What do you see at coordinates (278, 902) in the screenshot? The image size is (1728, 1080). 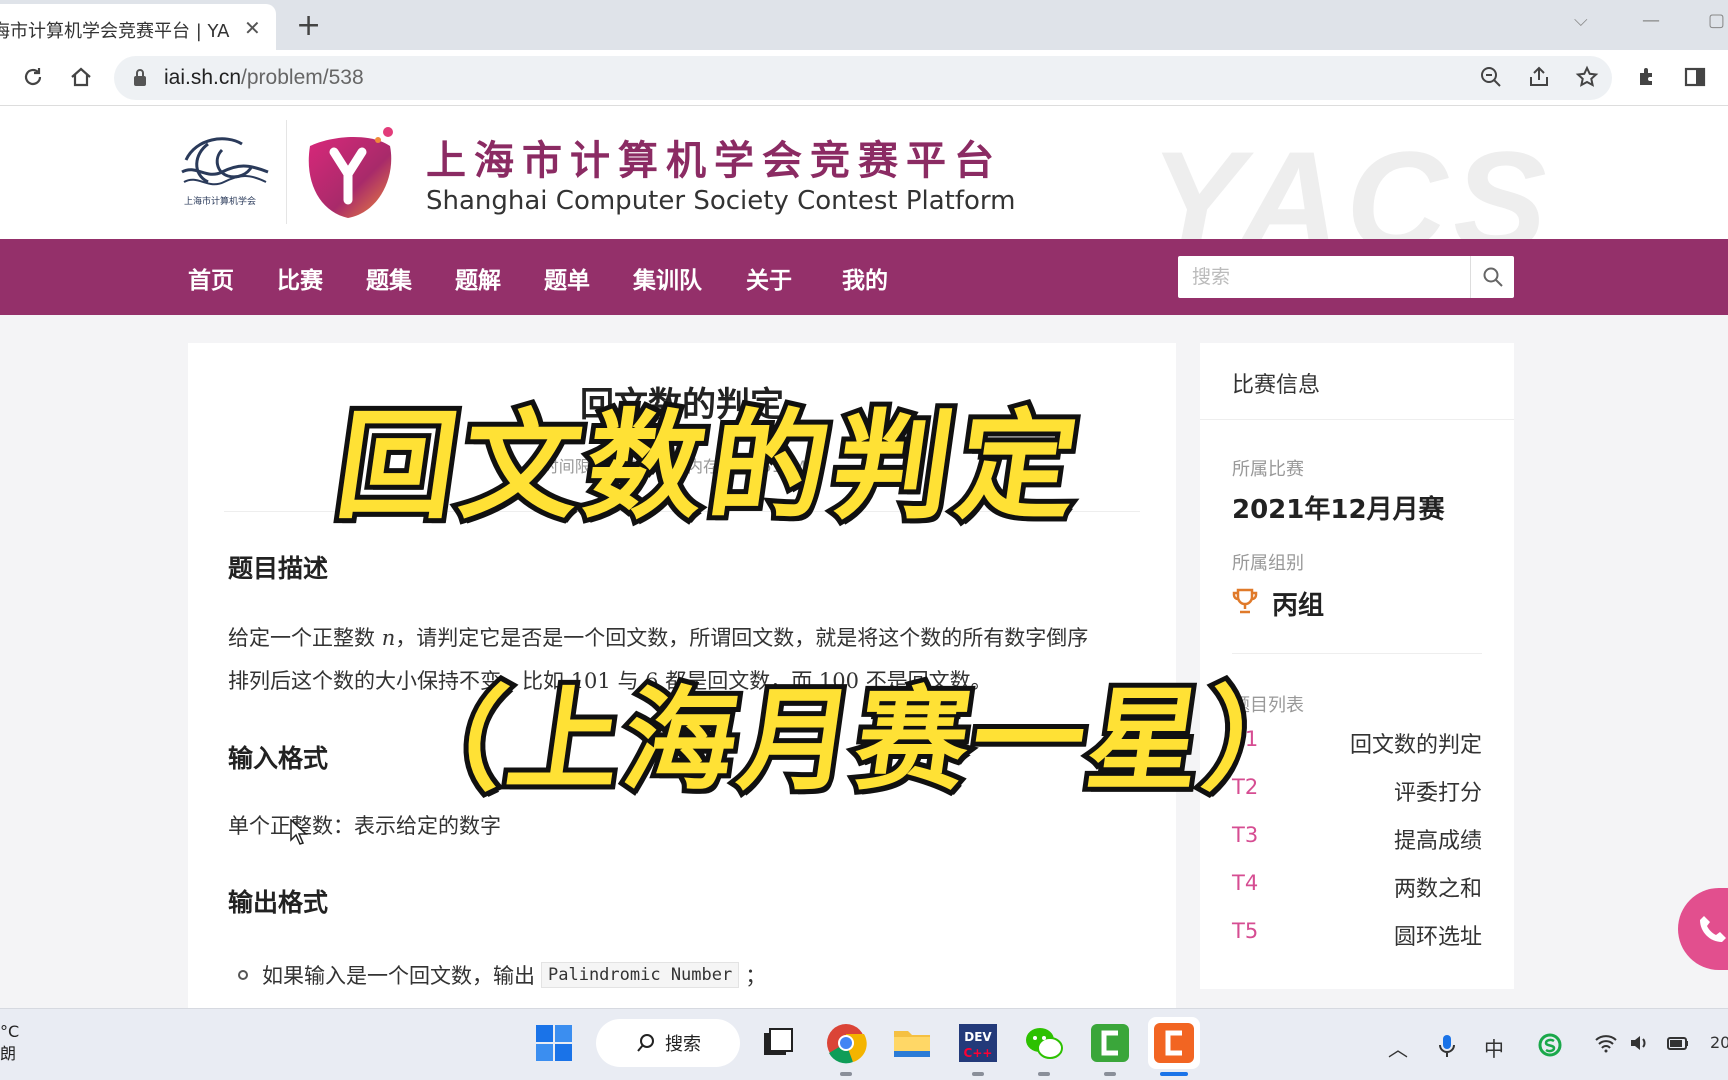 I see `output-format-heading: 输出格式` at bounding box center [278, 902].